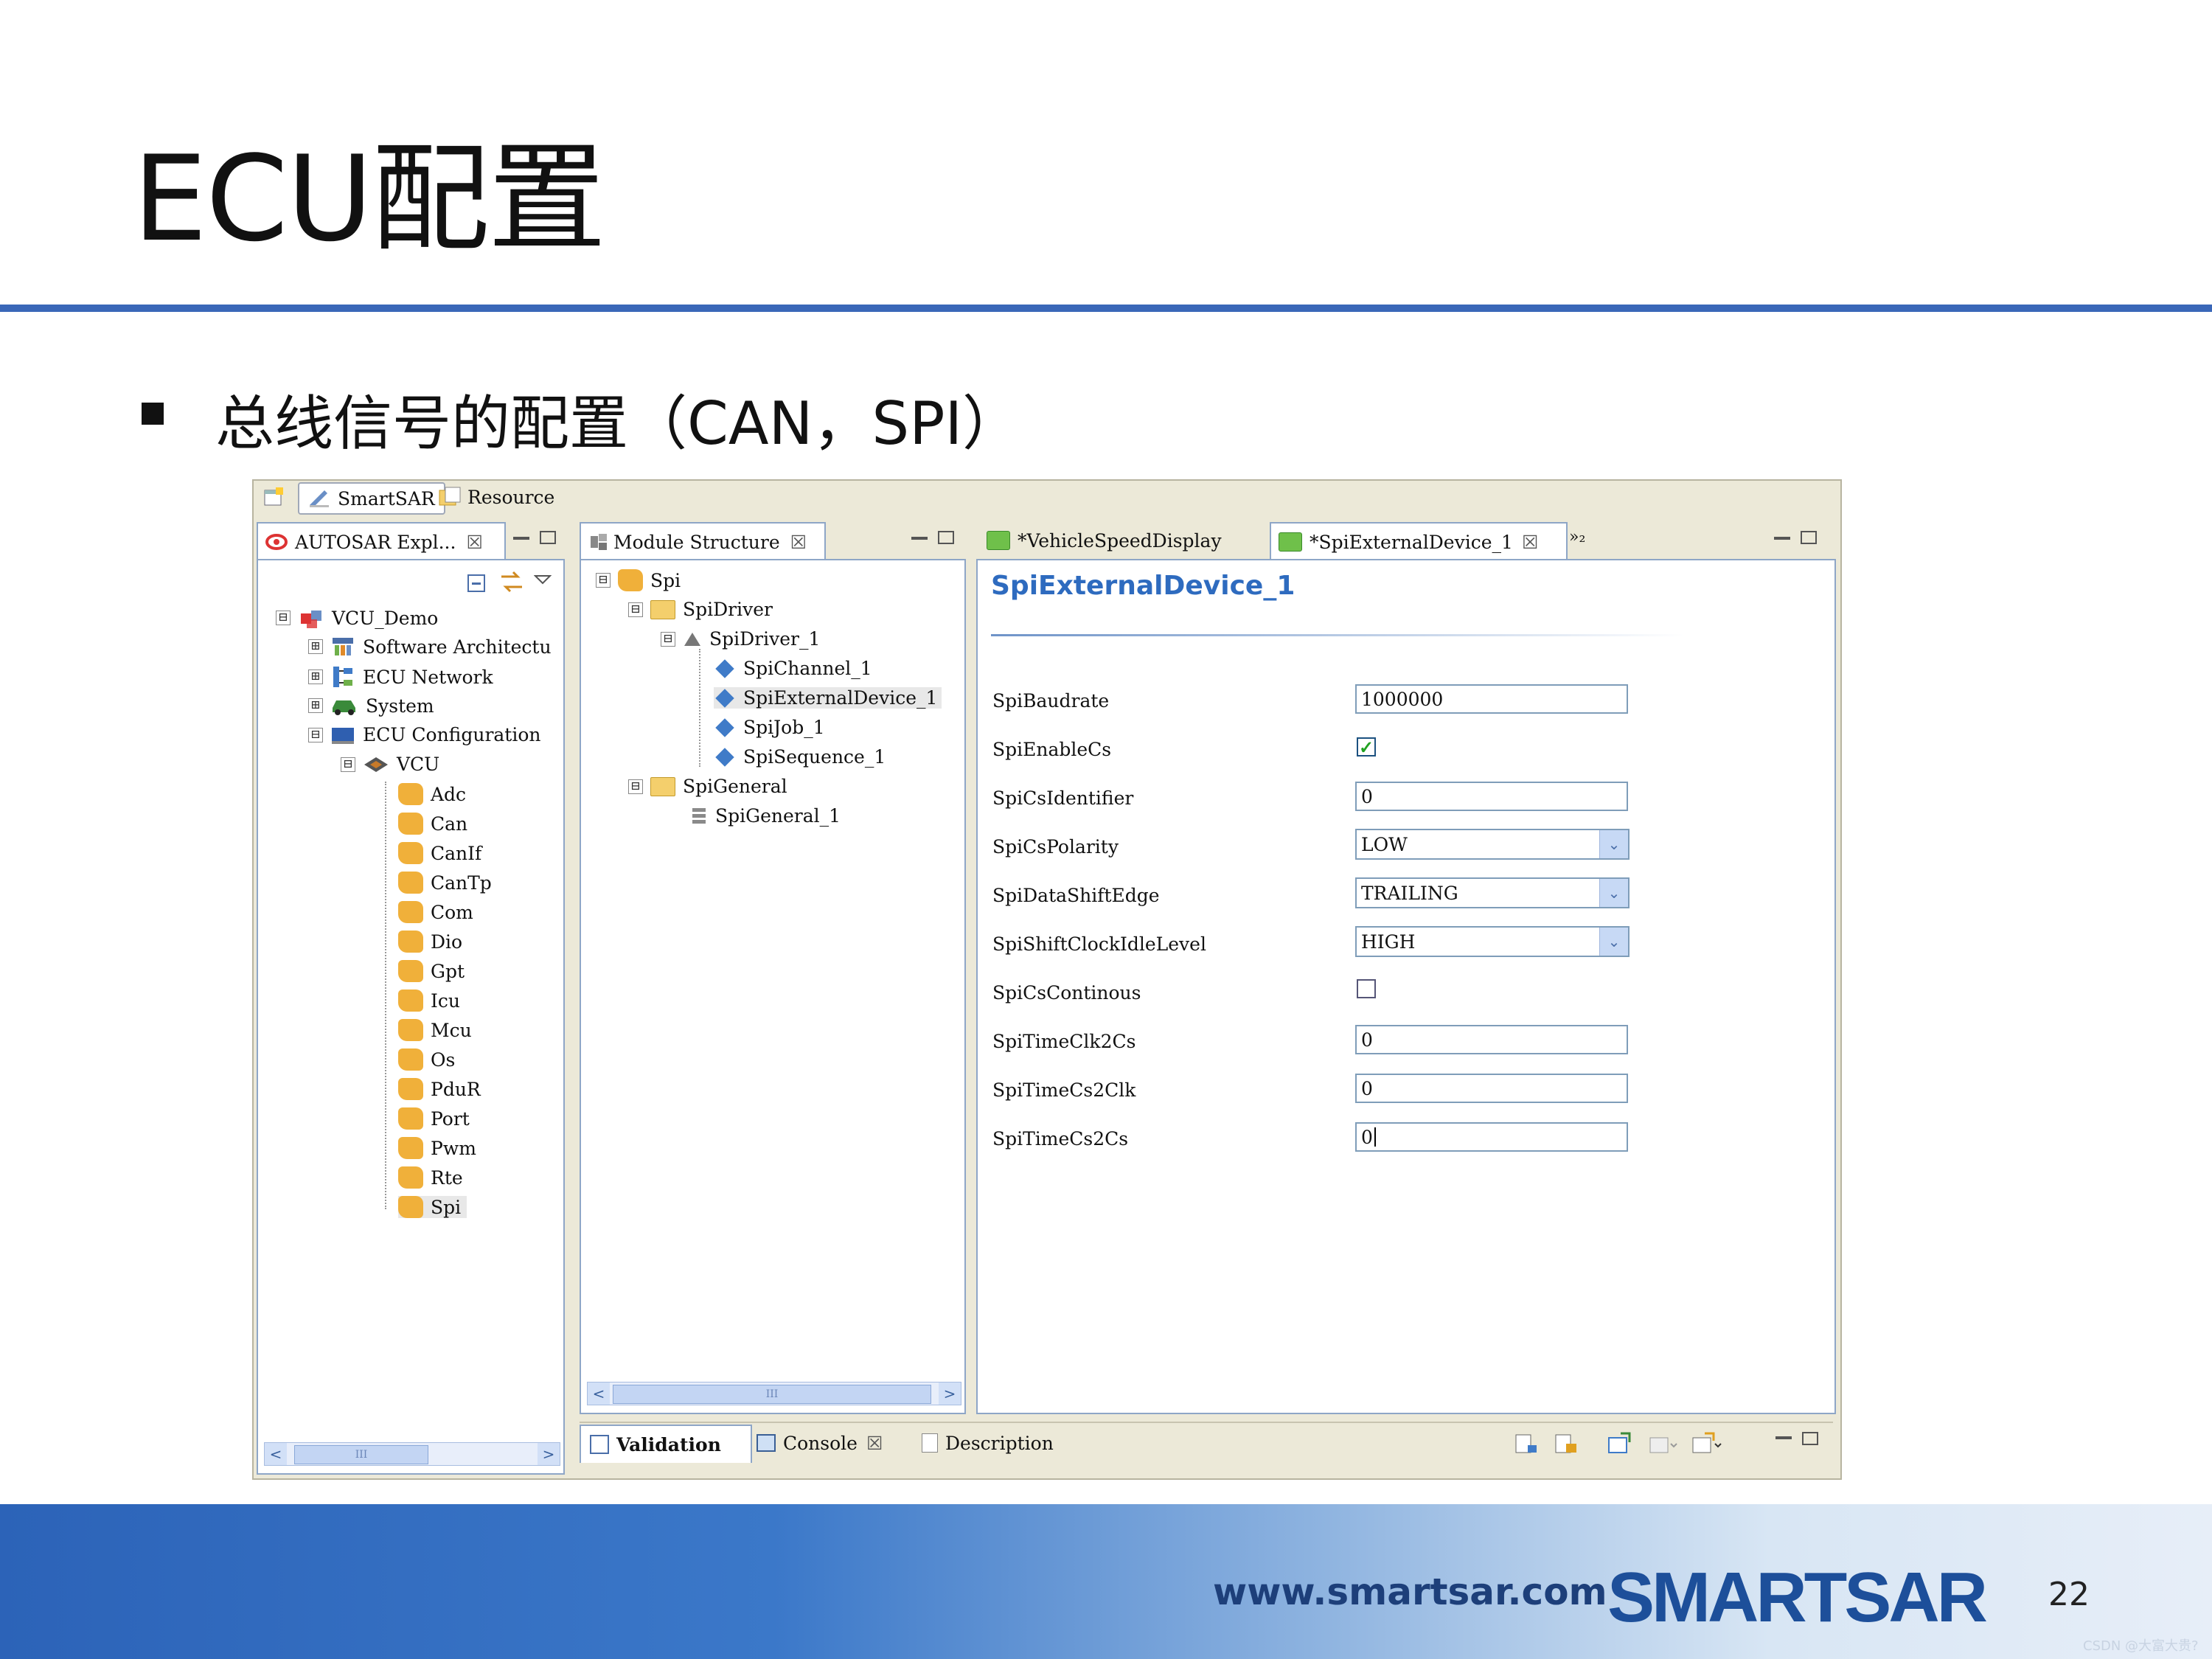 This screenshot has height=1659, width=2212. I want to click on tab-description: Description, so click(991, 1443).